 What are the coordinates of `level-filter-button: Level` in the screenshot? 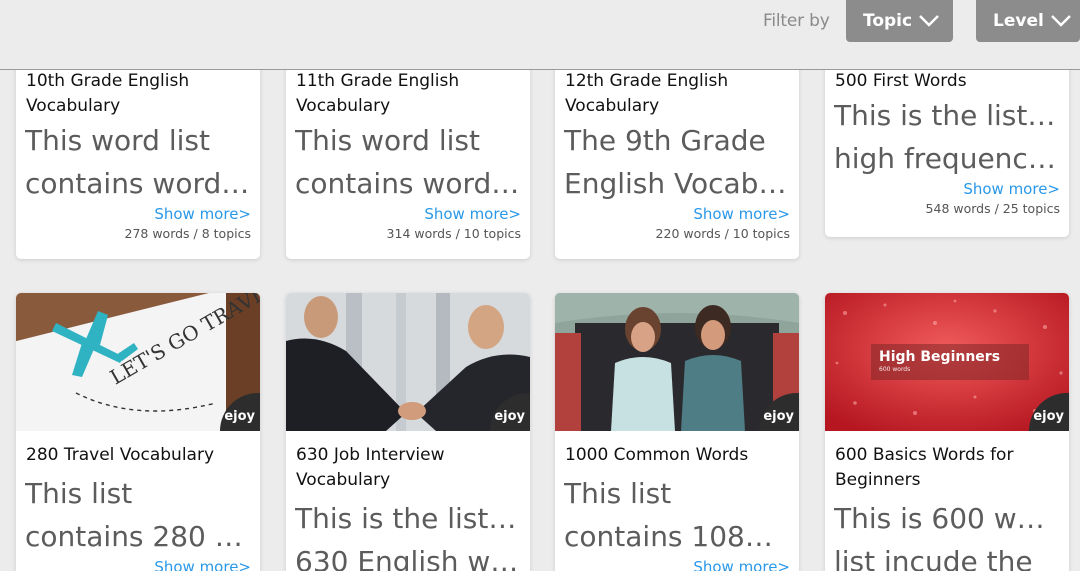 It's located at (1028, 21).